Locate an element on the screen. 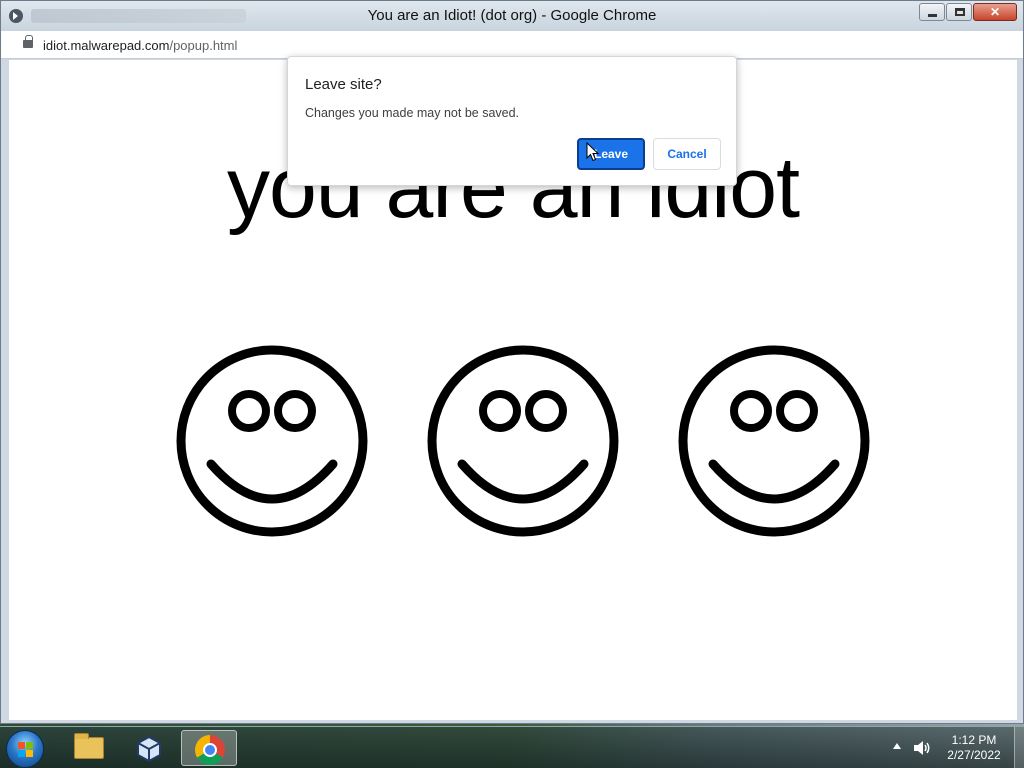 The image size is (1024, 768). taskbar-item-explorer is located at coordinates (89, 748).